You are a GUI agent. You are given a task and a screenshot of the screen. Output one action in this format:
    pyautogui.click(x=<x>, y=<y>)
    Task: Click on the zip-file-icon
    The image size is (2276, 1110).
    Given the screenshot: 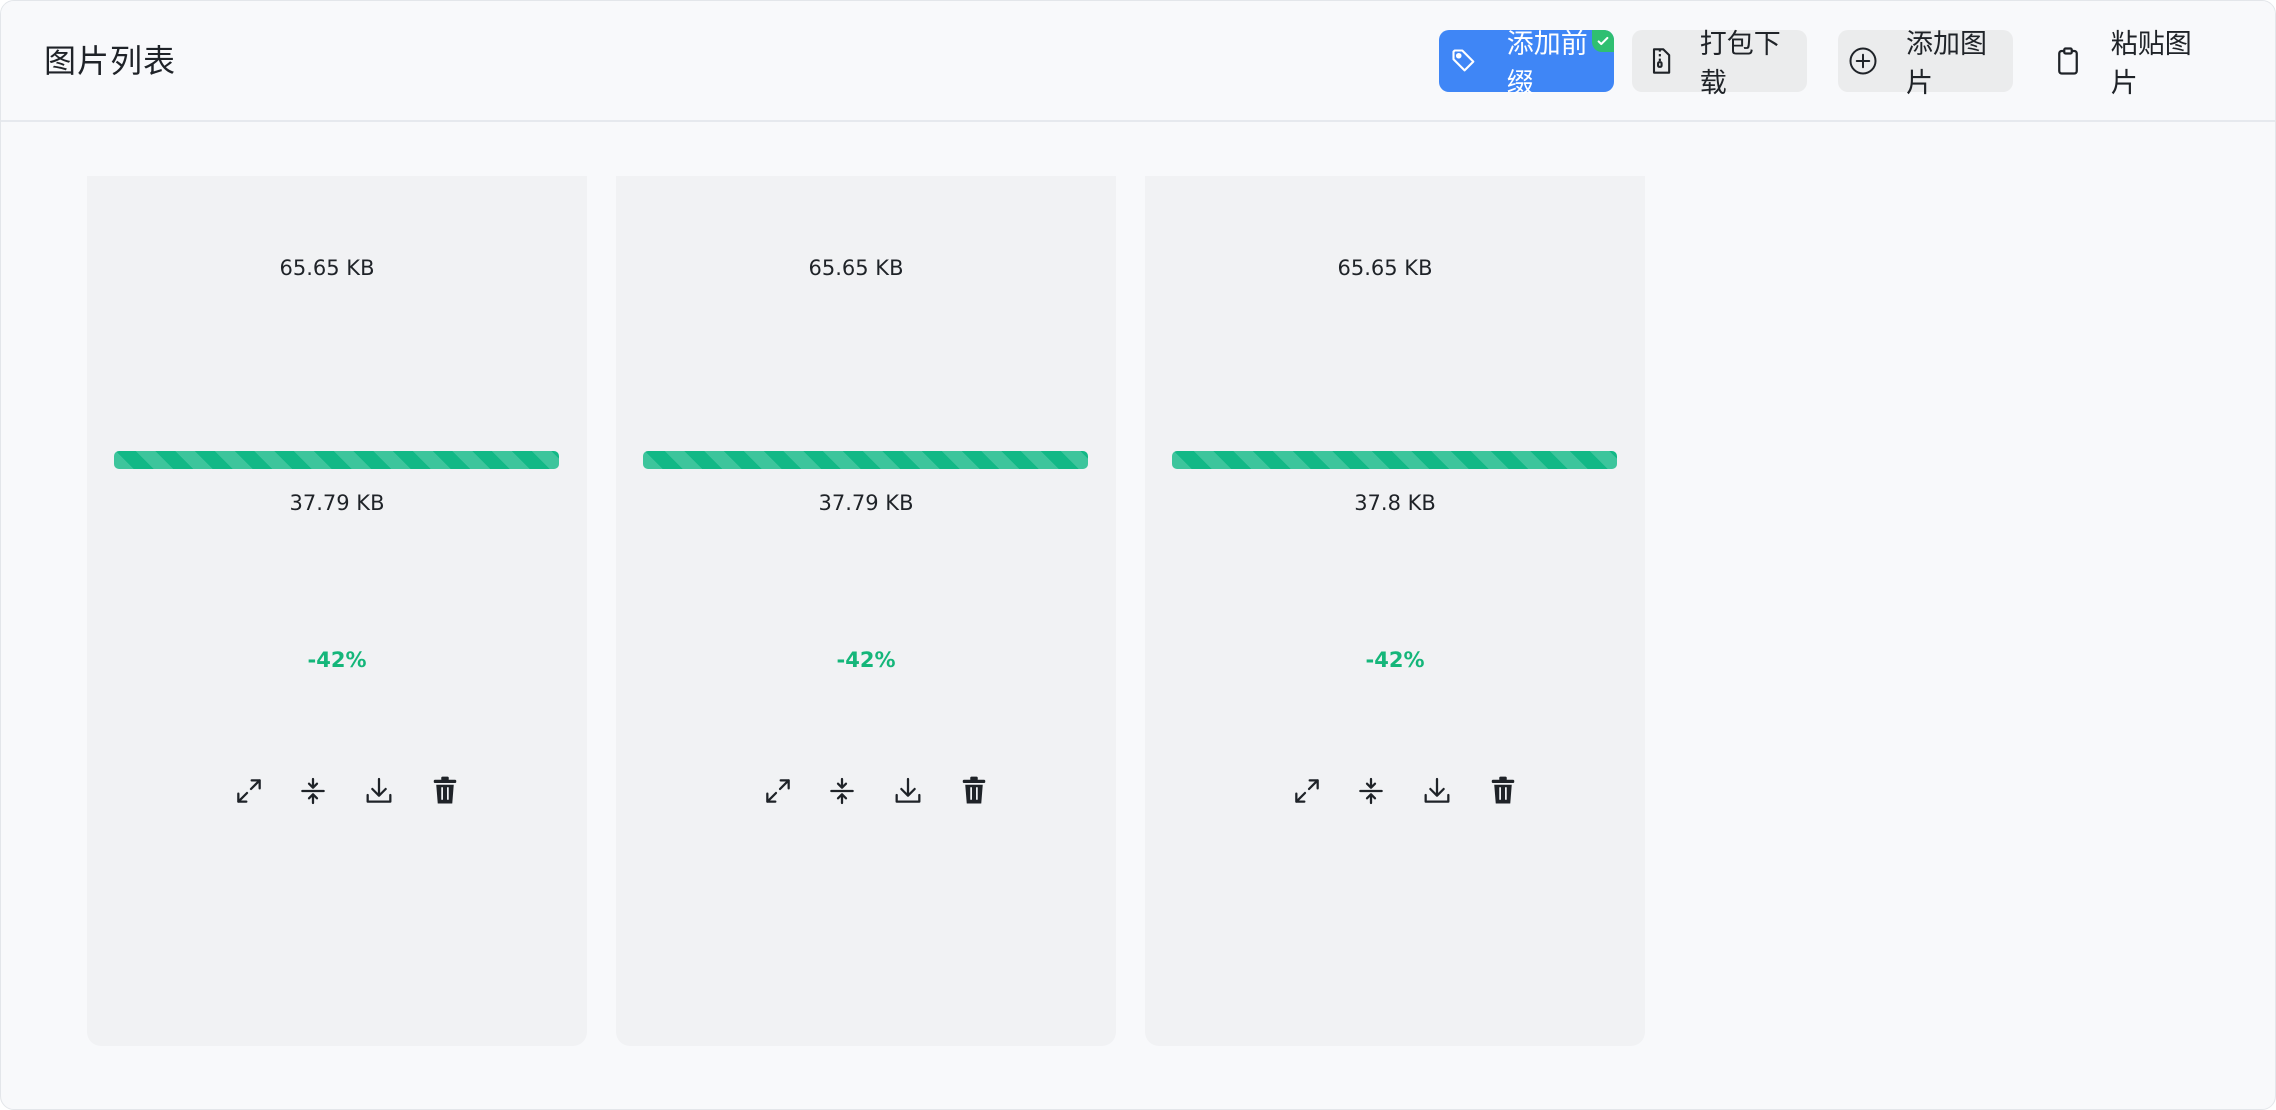 What is the action you would take?
    pyautogui.click(x=1661, y=61)
    